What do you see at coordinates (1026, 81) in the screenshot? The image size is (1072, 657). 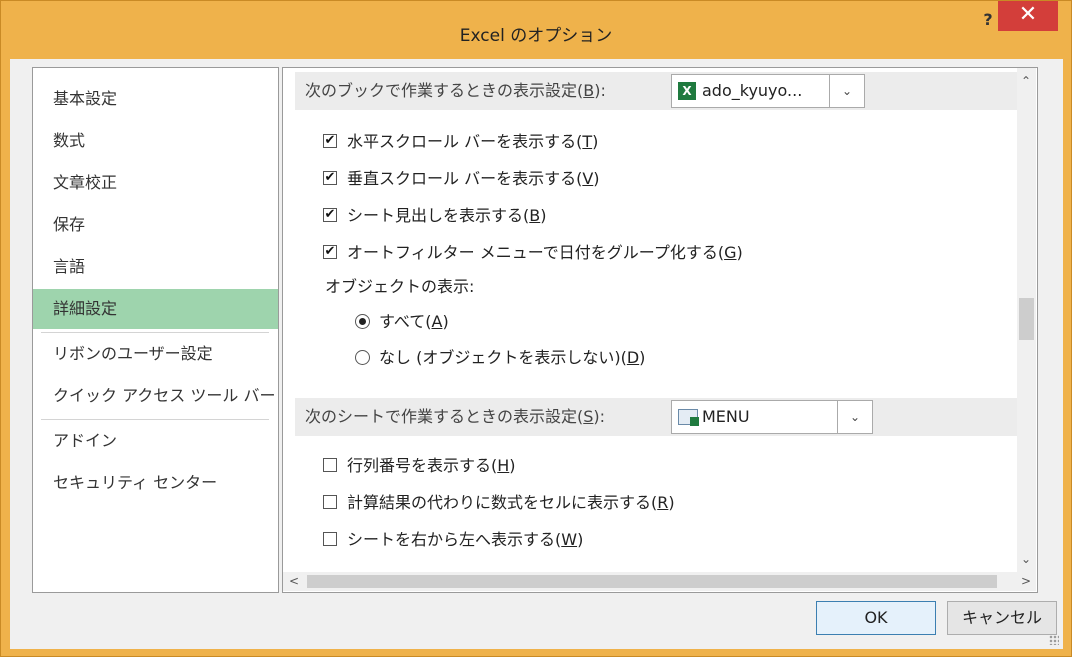 I see `scroll-up-icon: ⌃` at bounding box center [1026, 81].